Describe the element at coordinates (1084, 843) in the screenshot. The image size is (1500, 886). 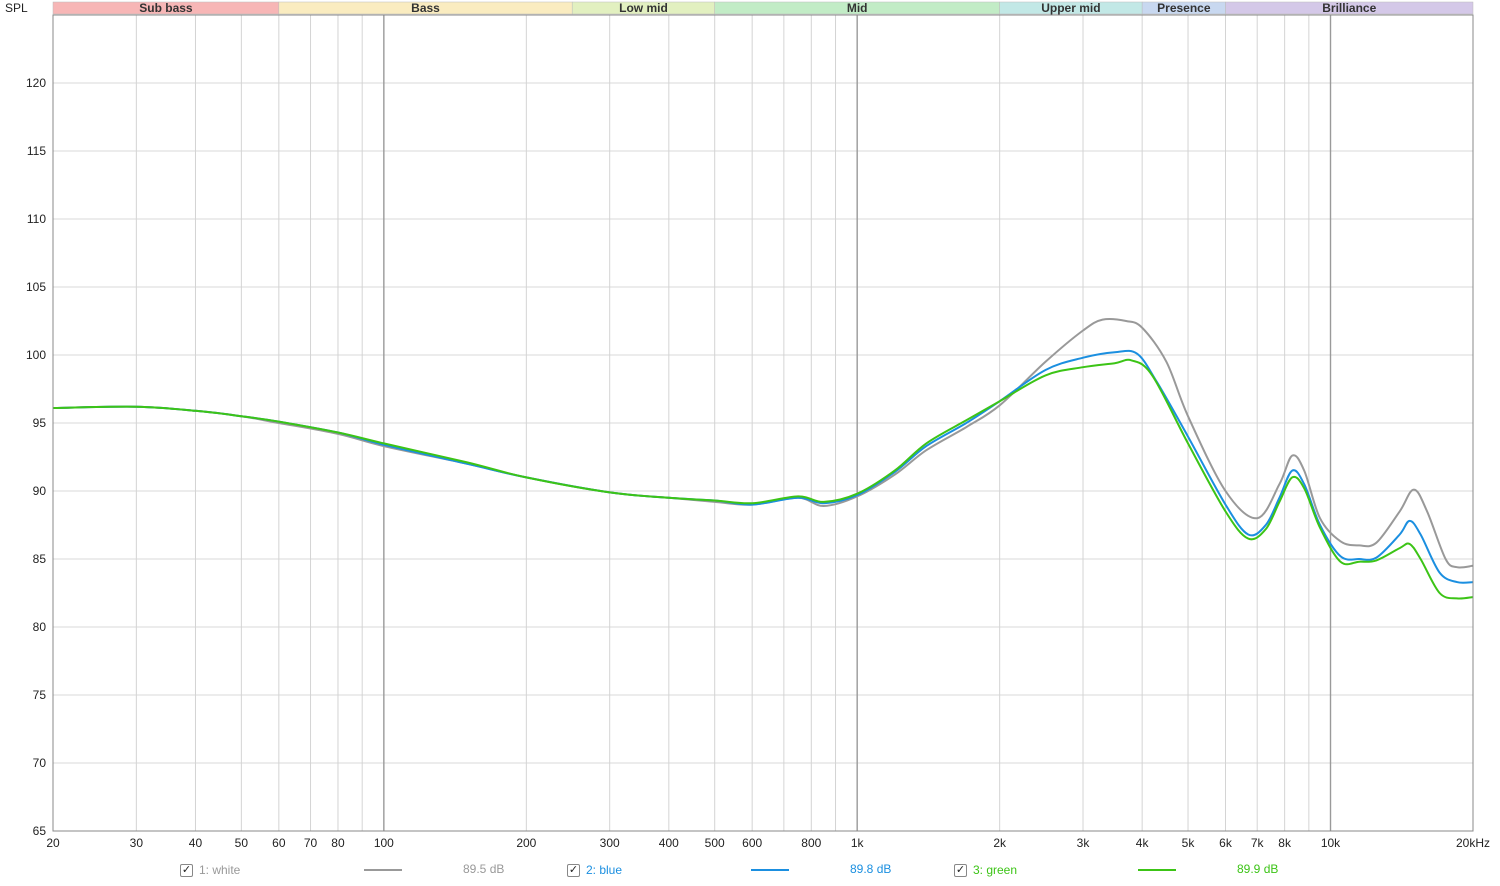
I see `x-tick-label: 3k` at that location.